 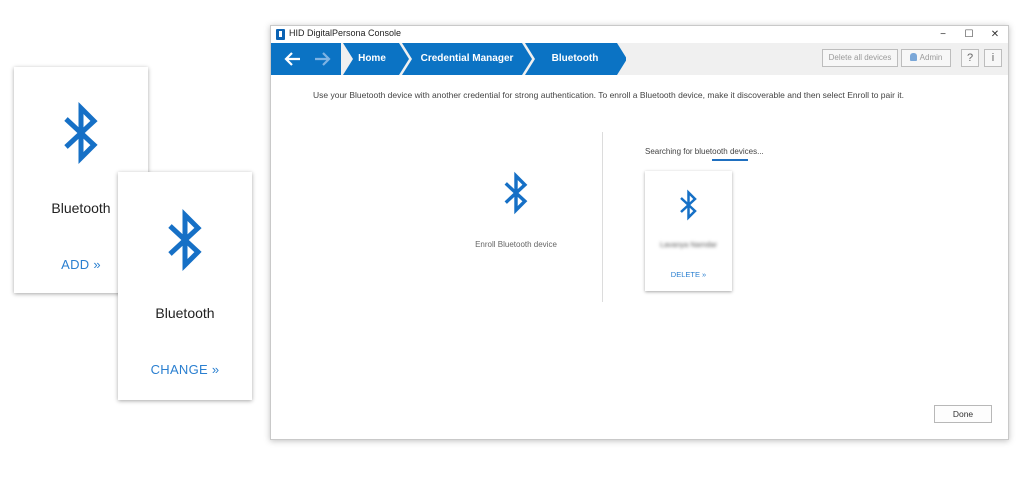 What do you see at coordinates (293, 59) in the screenshot?
I see `arrow-left-icon` at bounding box center [293, 59].